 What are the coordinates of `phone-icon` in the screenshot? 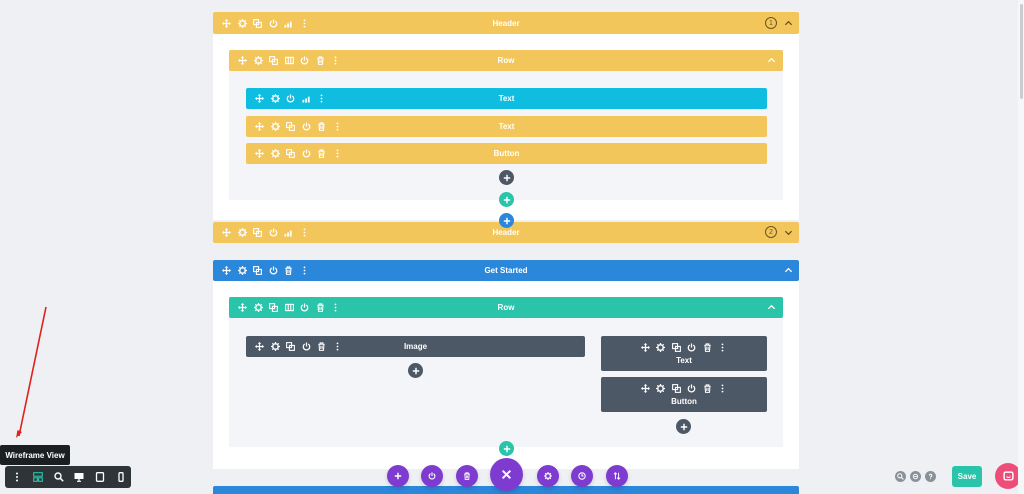 It's located at (120, 477).